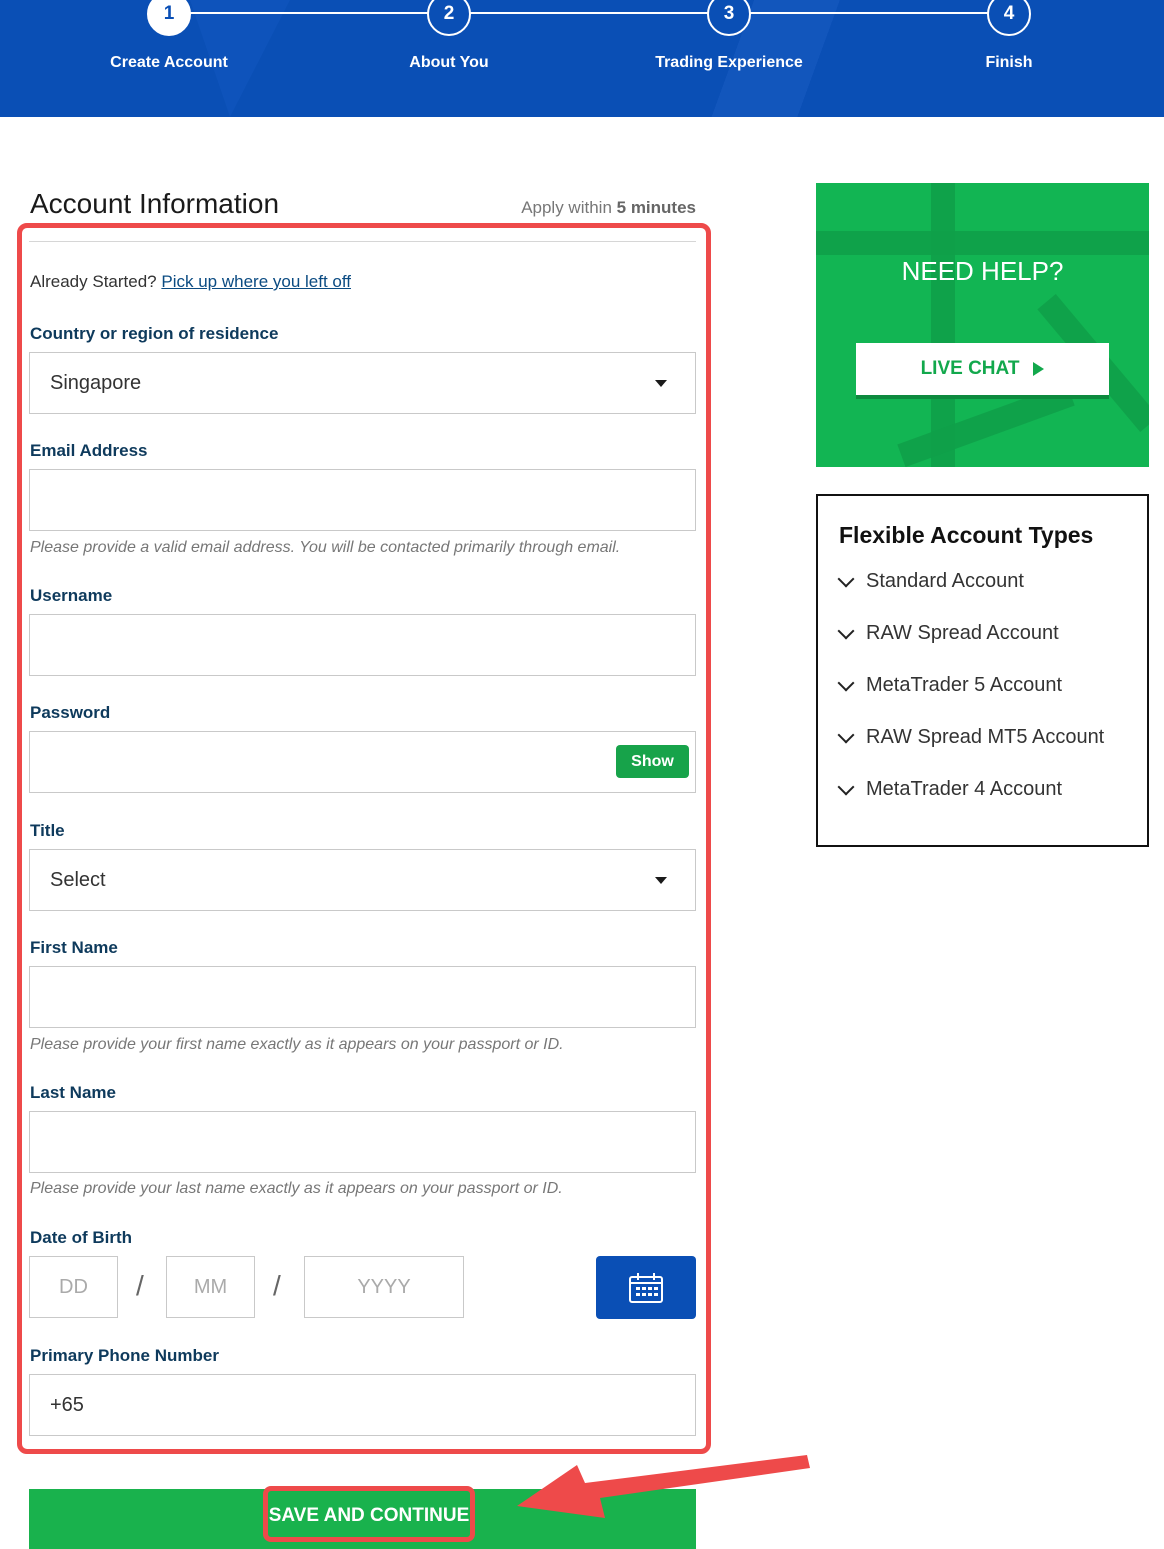  Describe the element at coordinates (362, 645) in the screenshot. I see `username-field` at that location.